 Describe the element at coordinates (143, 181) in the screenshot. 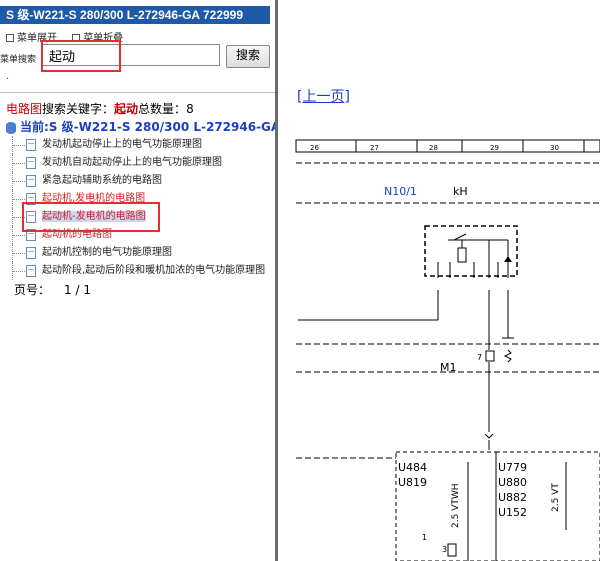

I see `result-item: 紧急起动辅助系统的电路图` at that location.